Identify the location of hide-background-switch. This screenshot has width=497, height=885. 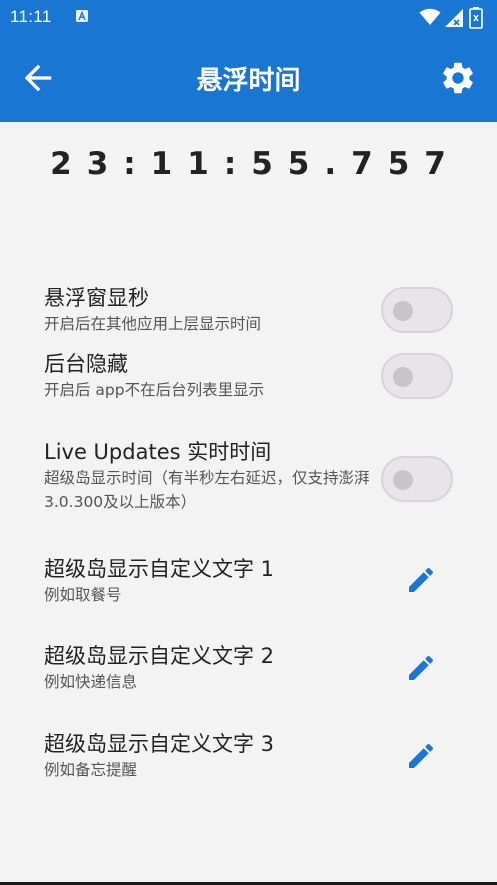
(417, 376).